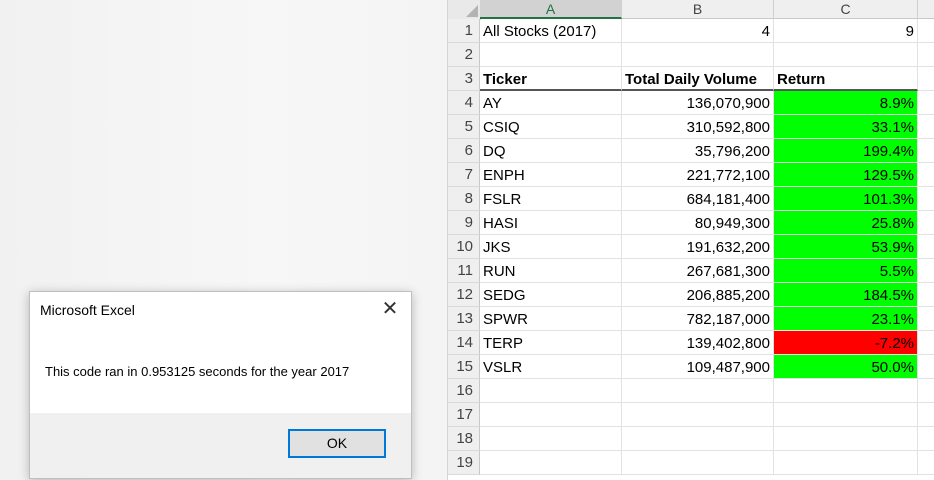  Describe the element at coordinates (464, 79) in the screenshot. I see `row-header: 3` at that location.